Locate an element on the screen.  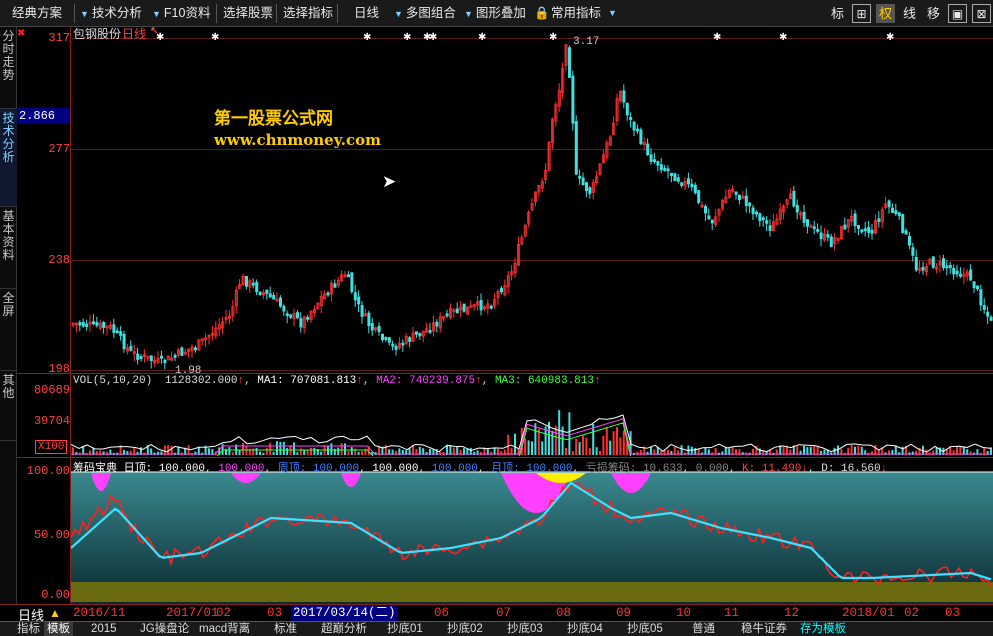
move-button: 移 is located at coordinates (933, 13).